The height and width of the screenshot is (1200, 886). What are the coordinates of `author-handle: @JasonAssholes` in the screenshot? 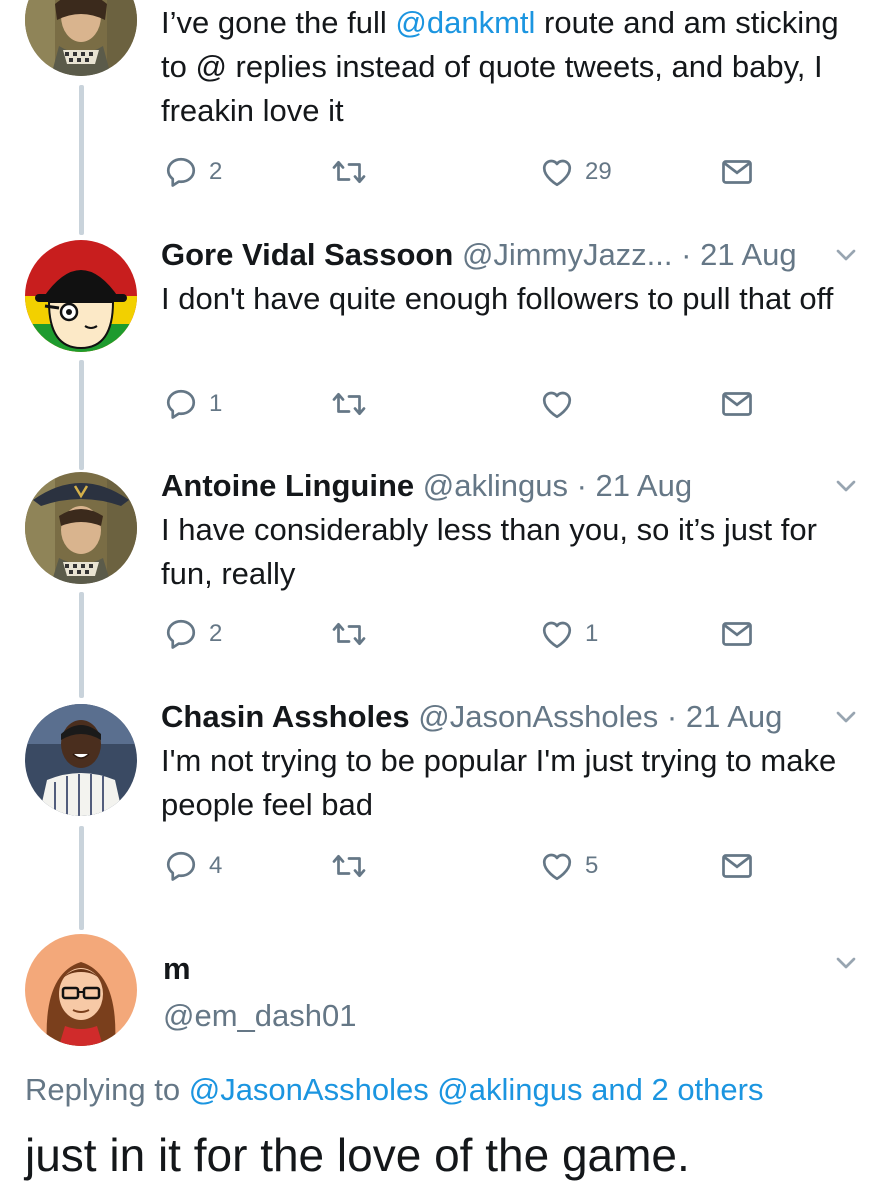 It's located at (538, 716).